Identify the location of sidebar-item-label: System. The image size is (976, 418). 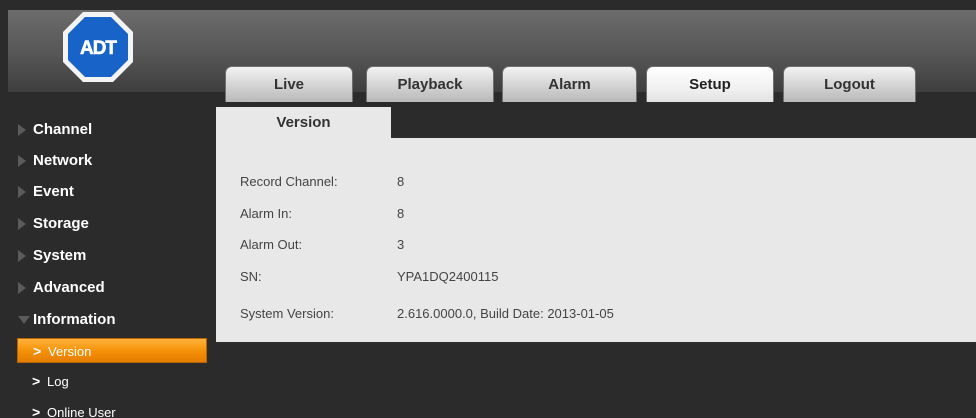
(60, 255).